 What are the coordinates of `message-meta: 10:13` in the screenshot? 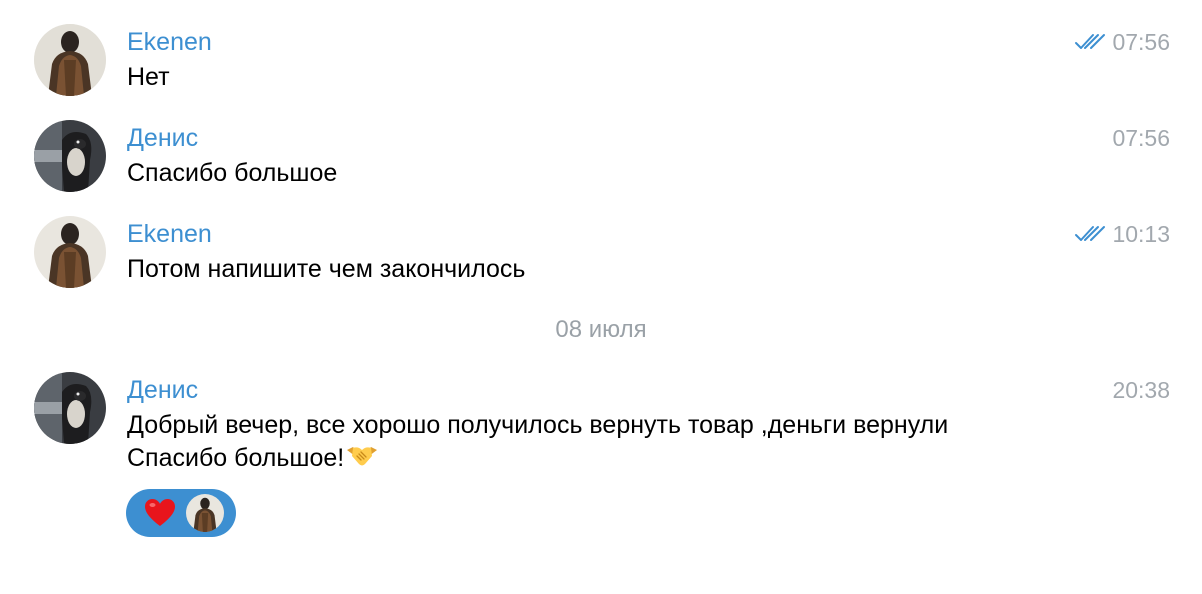 It's located at (1122, 234).